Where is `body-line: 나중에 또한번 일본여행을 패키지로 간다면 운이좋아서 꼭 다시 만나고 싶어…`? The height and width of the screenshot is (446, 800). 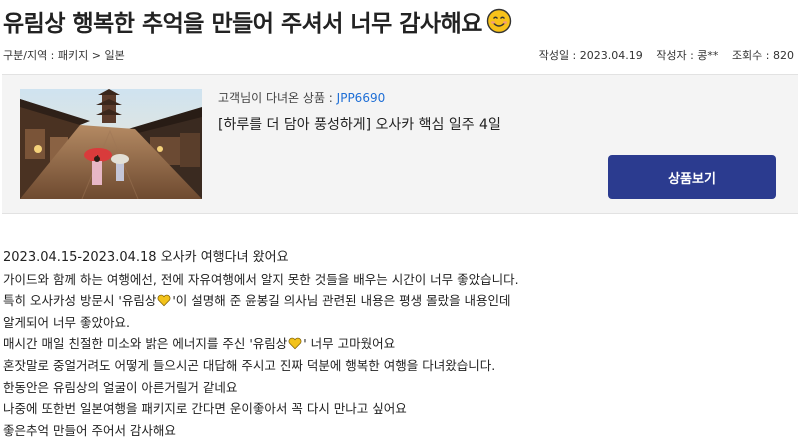 body-line: 나중에 또한번 일본여행을 패키지로 간다면 운이좋아서 꼭 다시 만나고 싶어… is located at coordinates (205, 409).